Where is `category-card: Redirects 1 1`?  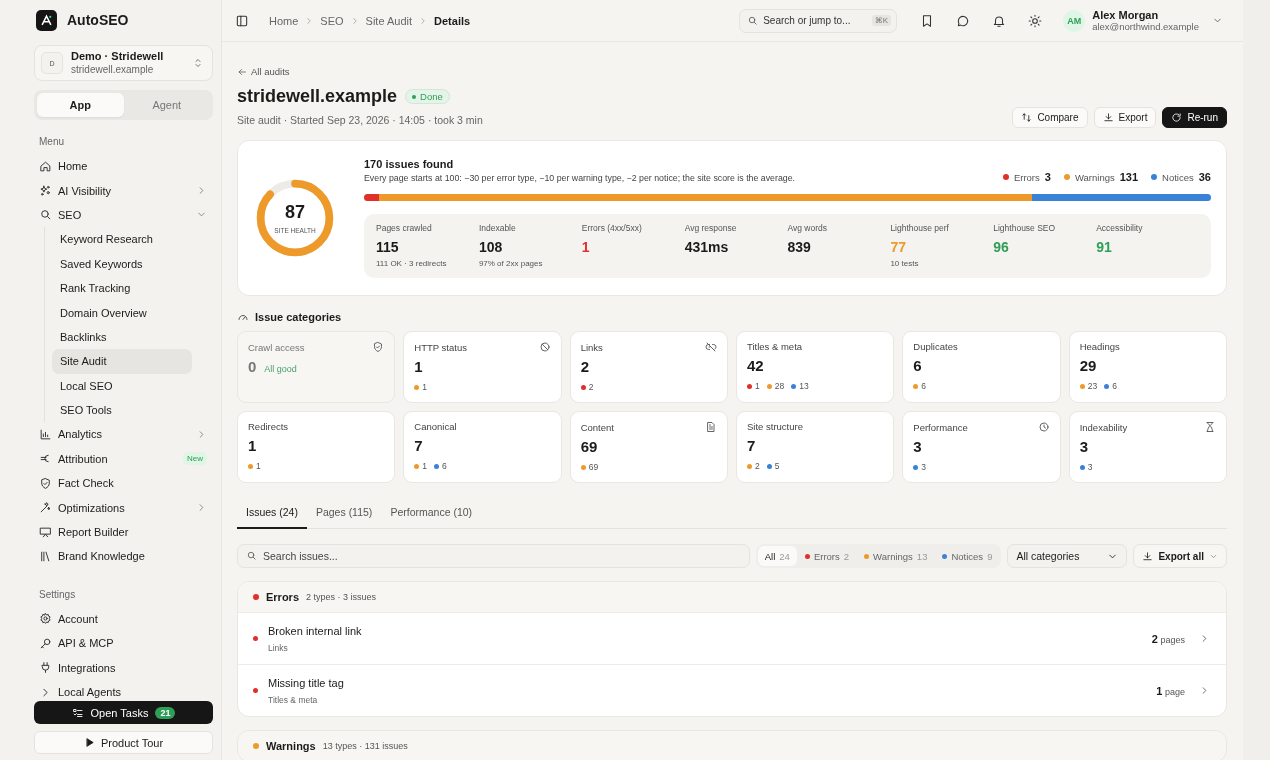 category-card: Redirects 1 1 is located at coordinates (316, 447).